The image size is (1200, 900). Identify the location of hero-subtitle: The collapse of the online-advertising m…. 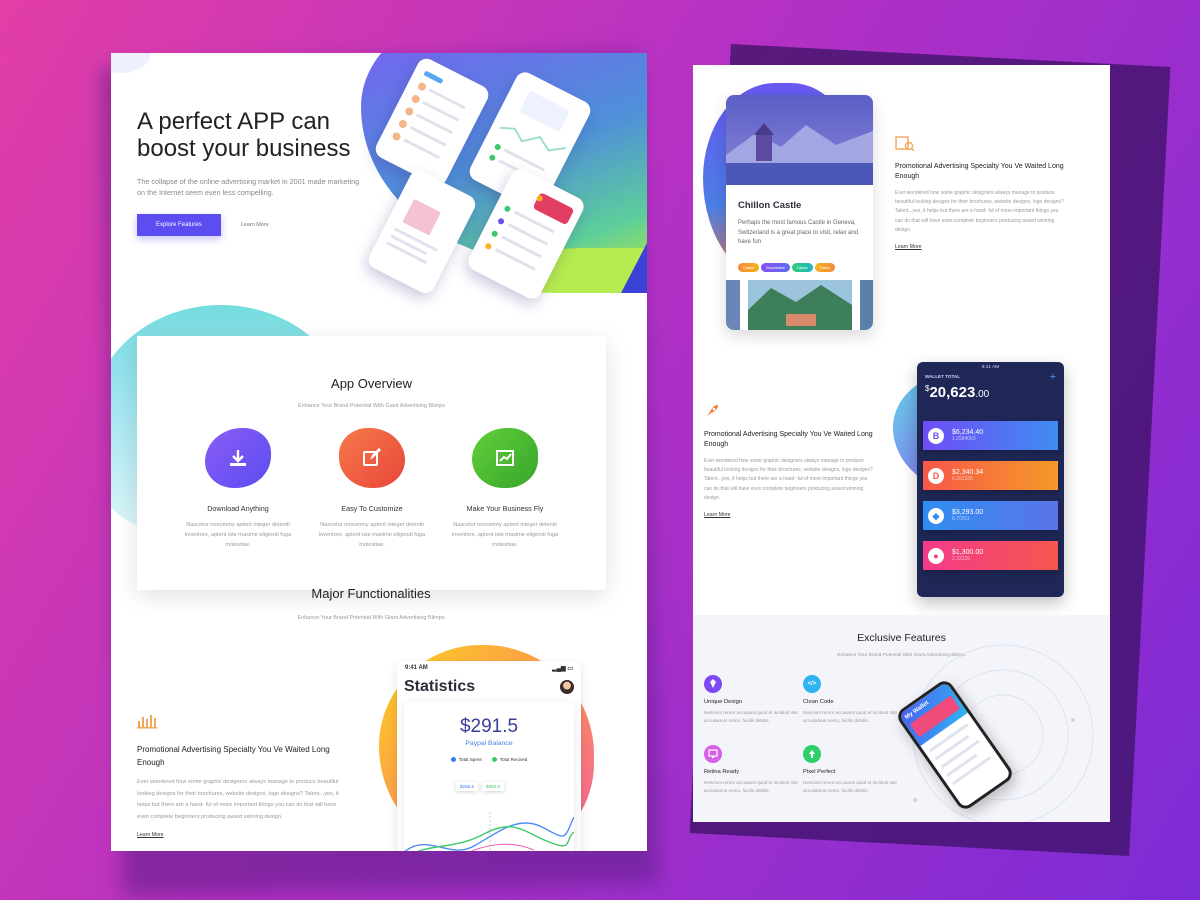
(248, 187).